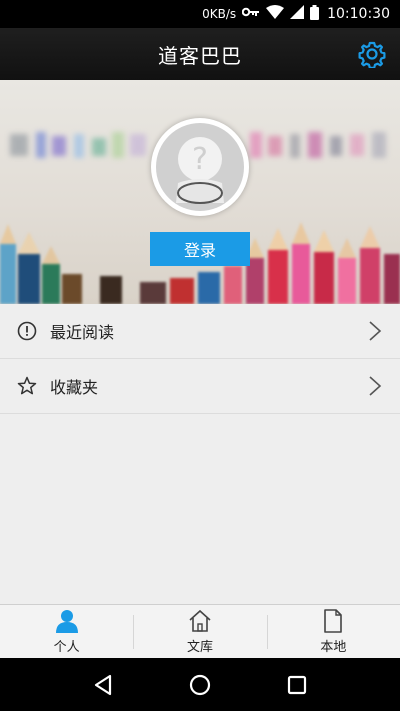 The height and width of the screenshot is (711, 400). Describe the element at coordinates (358, 14) in the screenshot. I see `clock: 10:10:30` at that location.